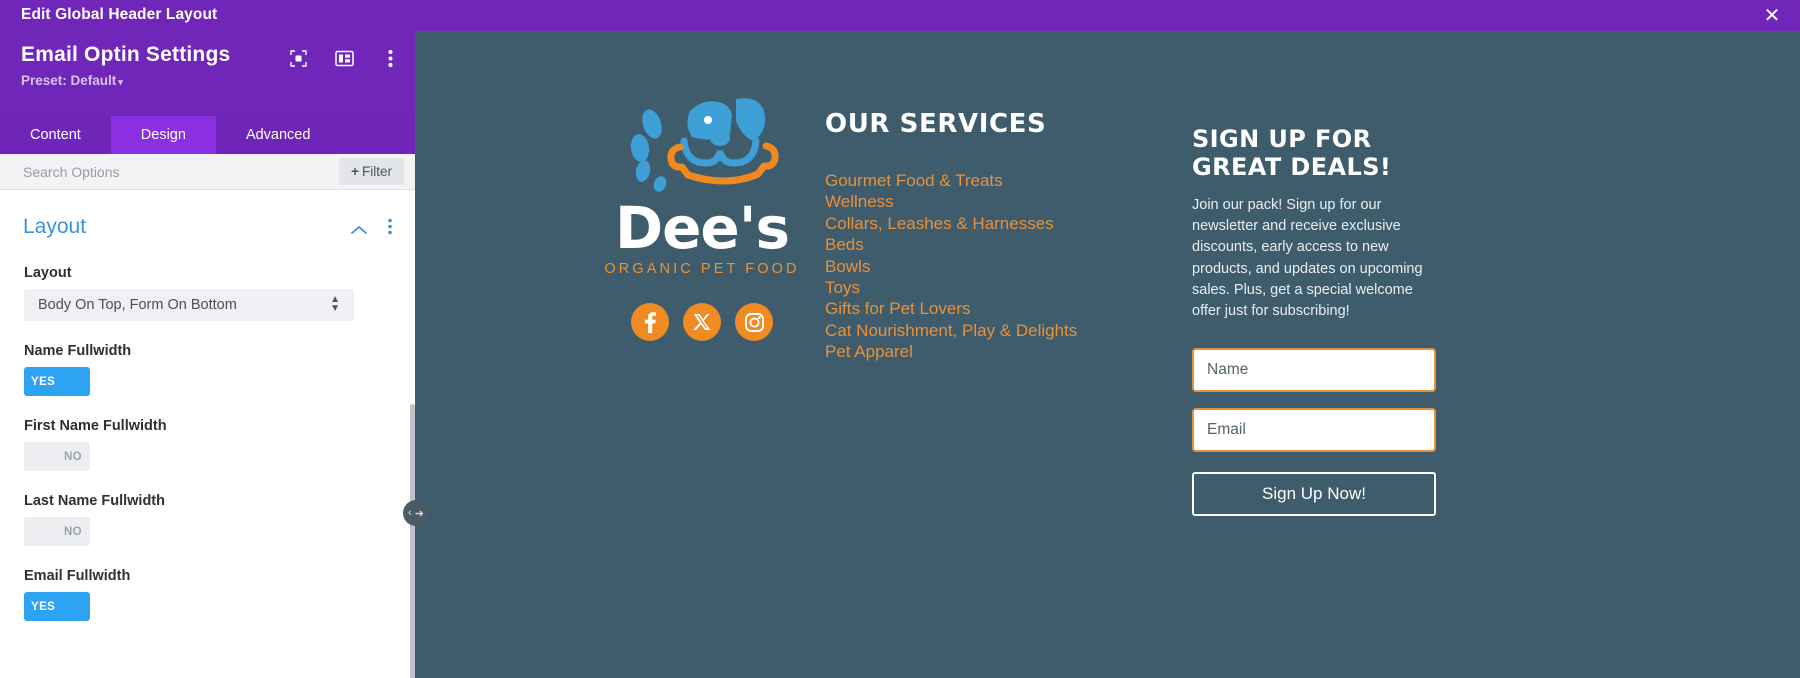 Image resolution: width=1800 pixels, height=678 pixels. Describe the element at coordinates (126, 54) in the screenshot. I see `panel-title: Email Optin Settings` at that location.